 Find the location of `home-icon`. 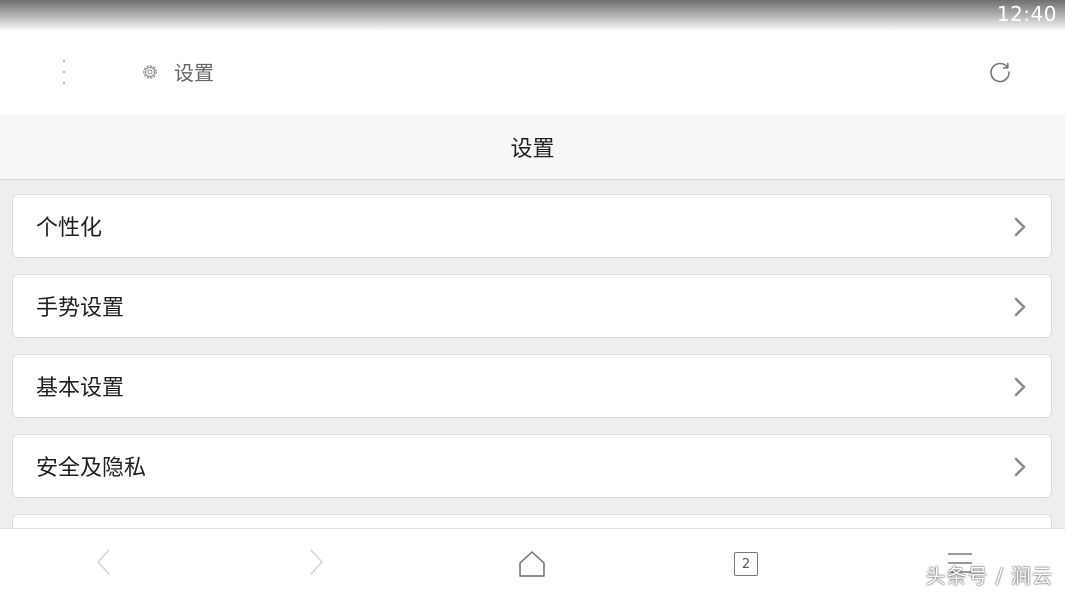

home-icon is located at coordinates (532, 564).